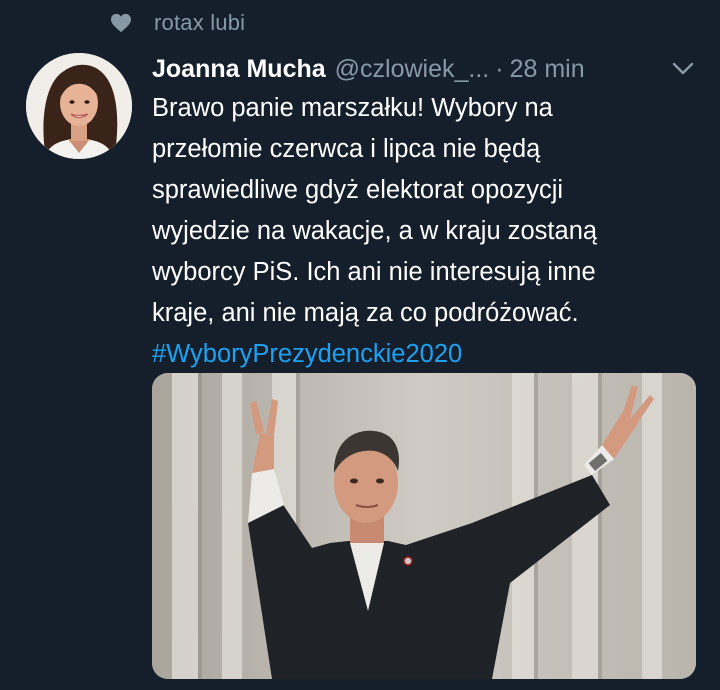  I want to click on timestamp: 28 min, so click(547, 69).